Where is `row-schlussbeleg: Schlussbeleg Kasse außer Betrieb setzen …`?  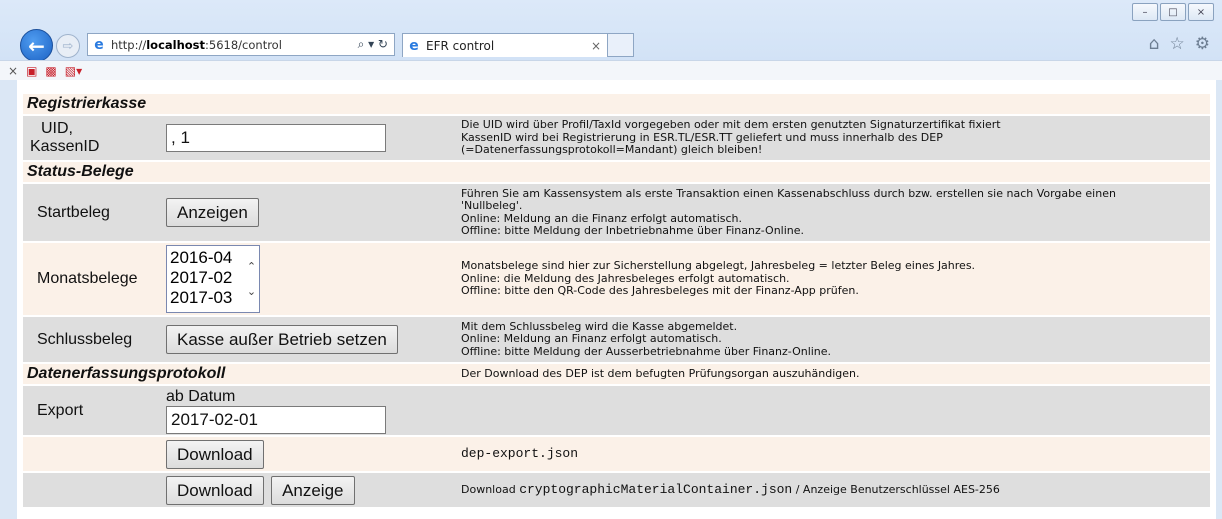
row-schlussbeleg: Schlussbeleg Kasse außer Betrieb setzen … is located at coordinates (616, 339).